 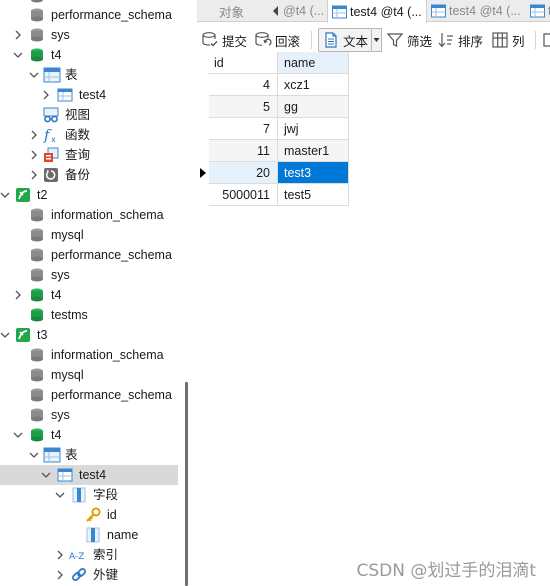 What do you see at coordinates (89, 535) in the screenshot?
I see `tree-item-field-name: name` at bounding box center [89, 535].